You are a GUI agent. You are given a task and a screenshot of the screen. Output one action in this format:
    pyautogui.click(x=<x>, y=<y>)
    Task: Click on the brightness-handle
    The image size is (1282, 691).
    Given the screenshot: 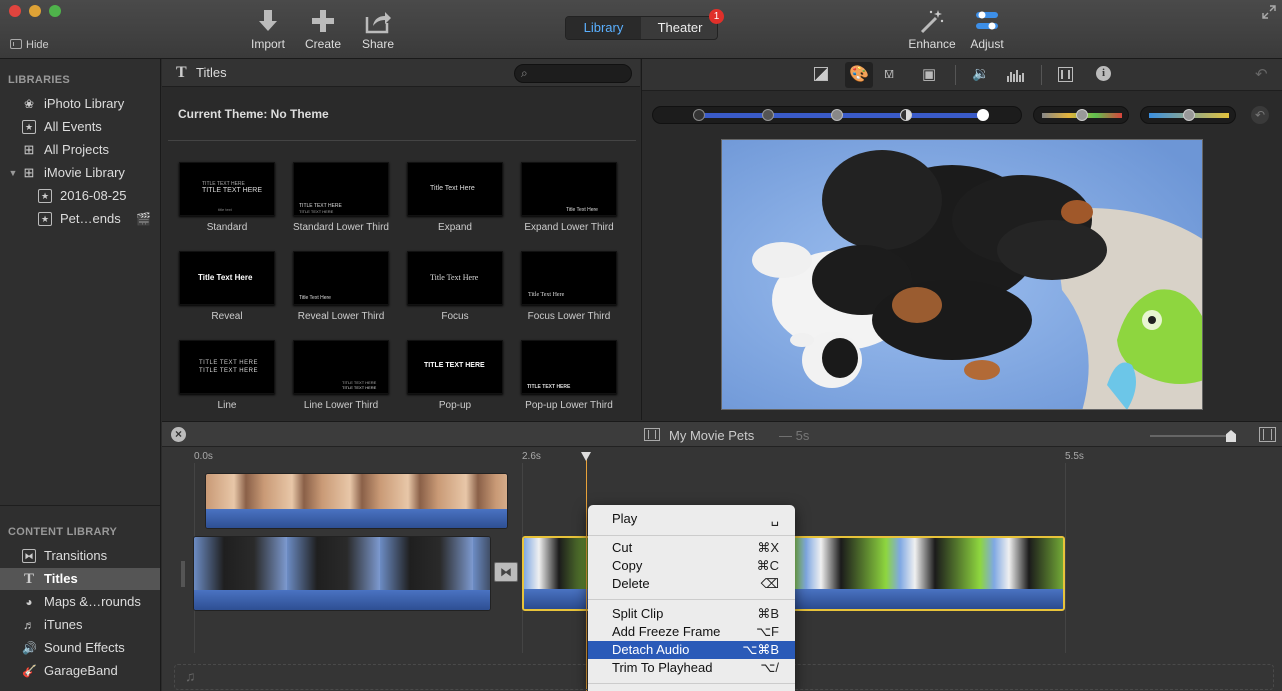 What is the action you would take?
    pyautogui.click(x=837, y=115)
    